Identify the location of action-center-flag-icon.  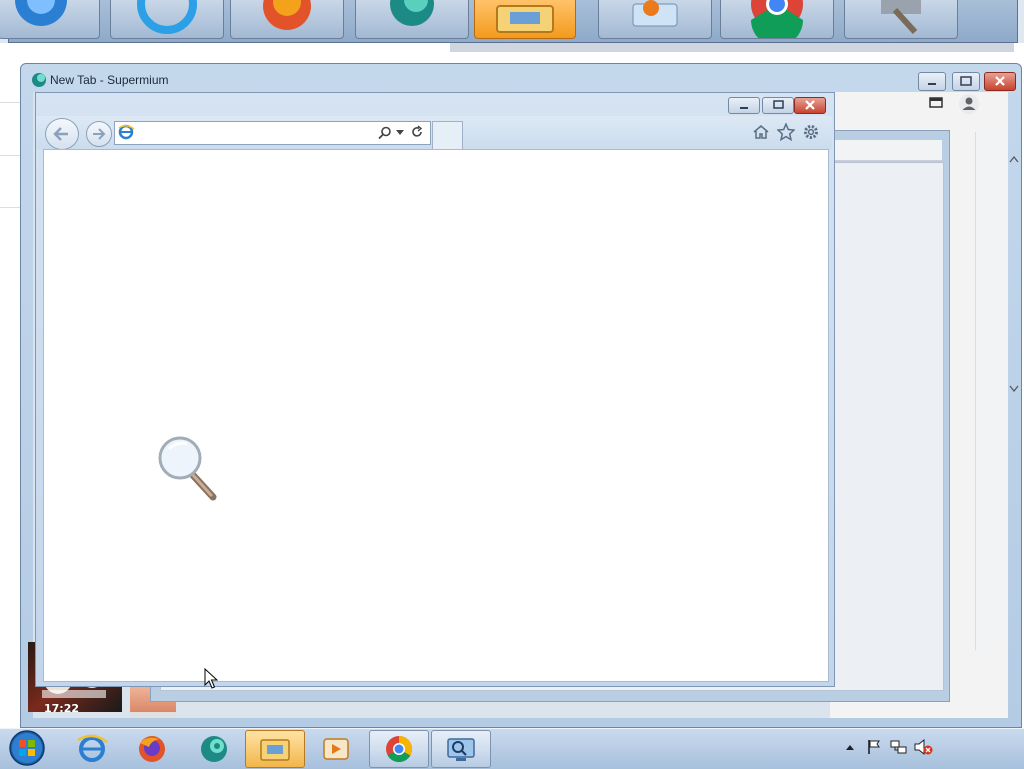
(874, 747).